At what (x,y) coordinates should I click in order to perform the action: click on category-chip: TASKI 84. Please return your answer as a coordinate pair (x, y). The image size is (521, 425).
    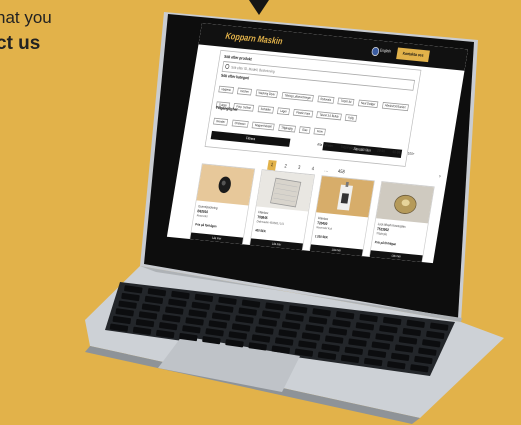
    Looking at the image, I should click on (346, 101).